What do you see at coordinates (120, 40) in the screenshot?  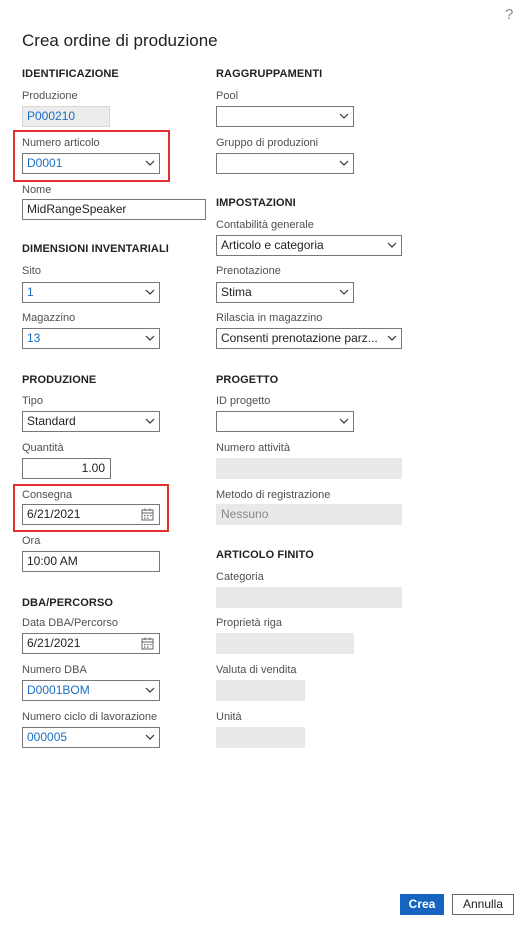 I see `dialog-title: Crea ordine di produzione` at bounding box center [120, 40].